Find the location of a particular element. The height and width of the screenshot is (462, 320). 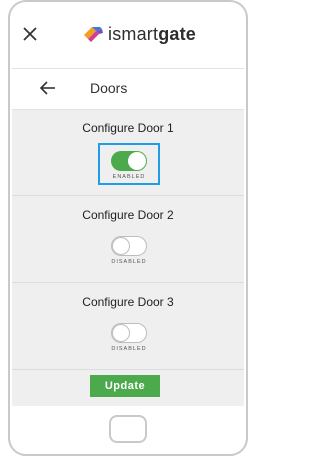

nav-bar: Doors is located at coordinates (128, 89).